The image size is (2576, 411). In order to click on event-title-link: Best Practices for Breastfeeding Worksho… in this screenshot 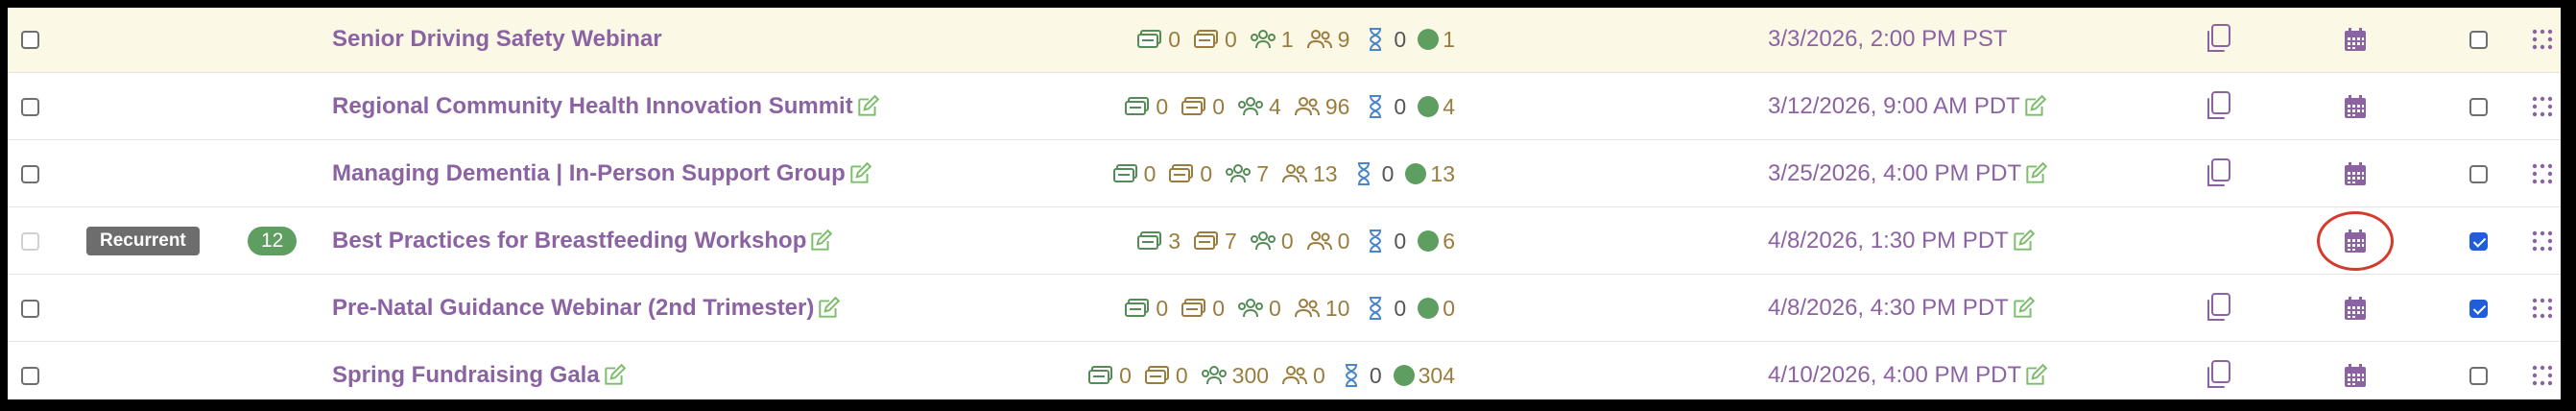, I will do `click(569, 241)`.